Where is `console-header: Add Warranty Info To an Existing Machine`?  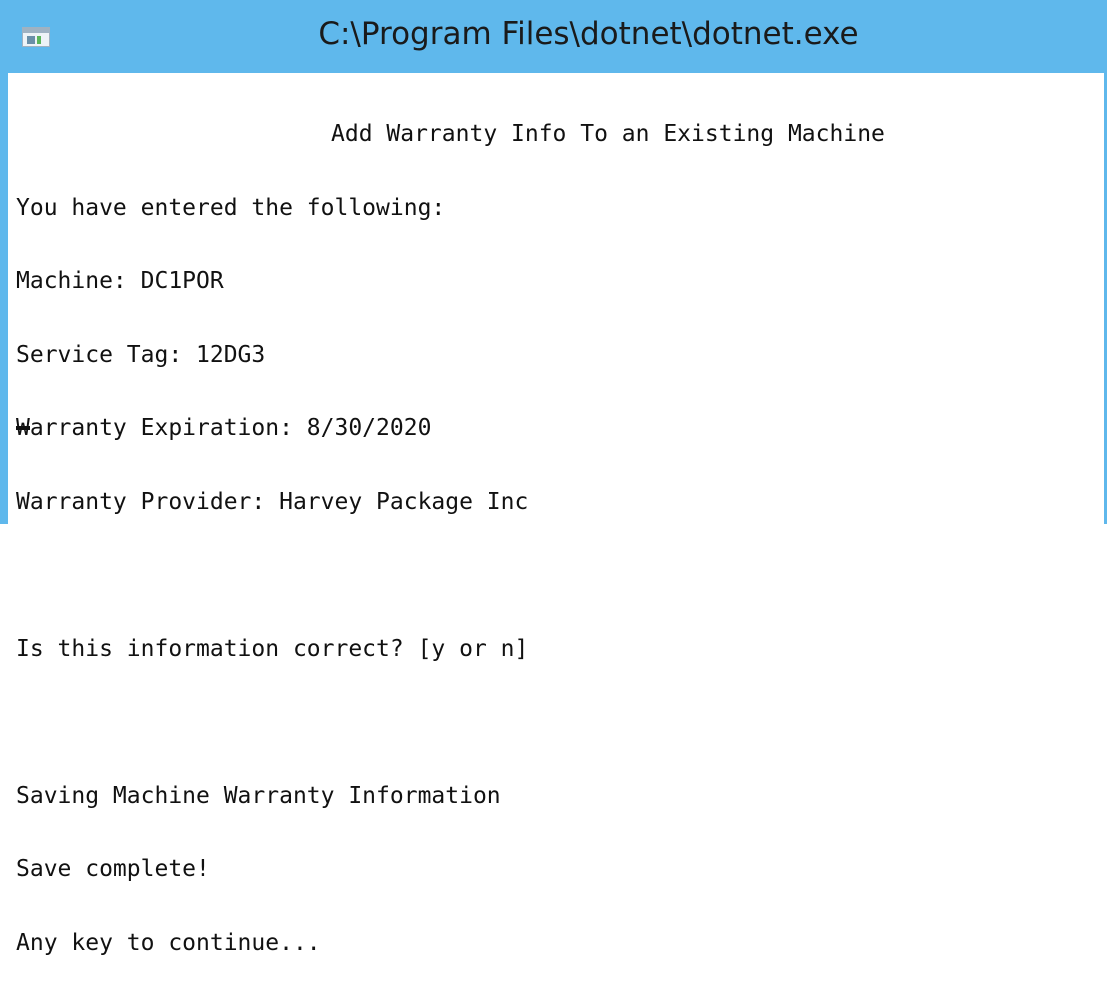 console-header: Add Warranty Info To an Existing Machine is located at coordinates (608, 134).